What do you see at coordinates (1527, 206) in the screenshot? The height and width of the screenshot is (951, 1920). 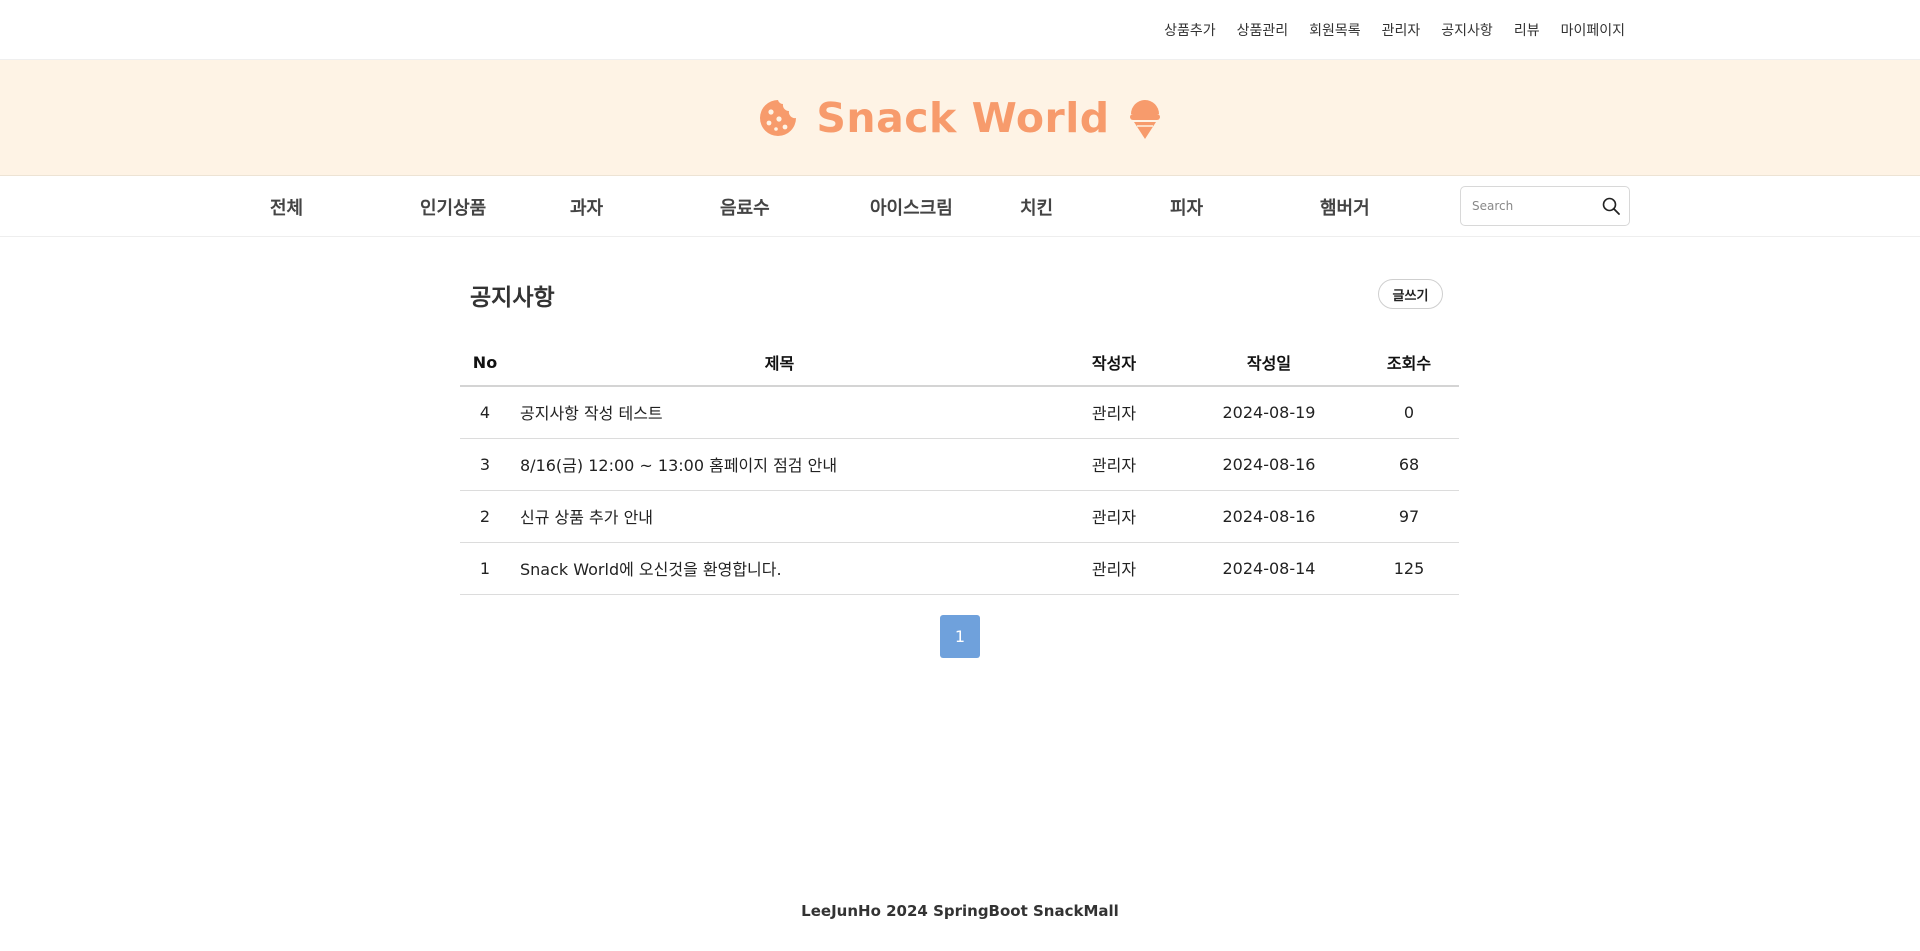 I see `search-input` at bounding box center [1527, 206].